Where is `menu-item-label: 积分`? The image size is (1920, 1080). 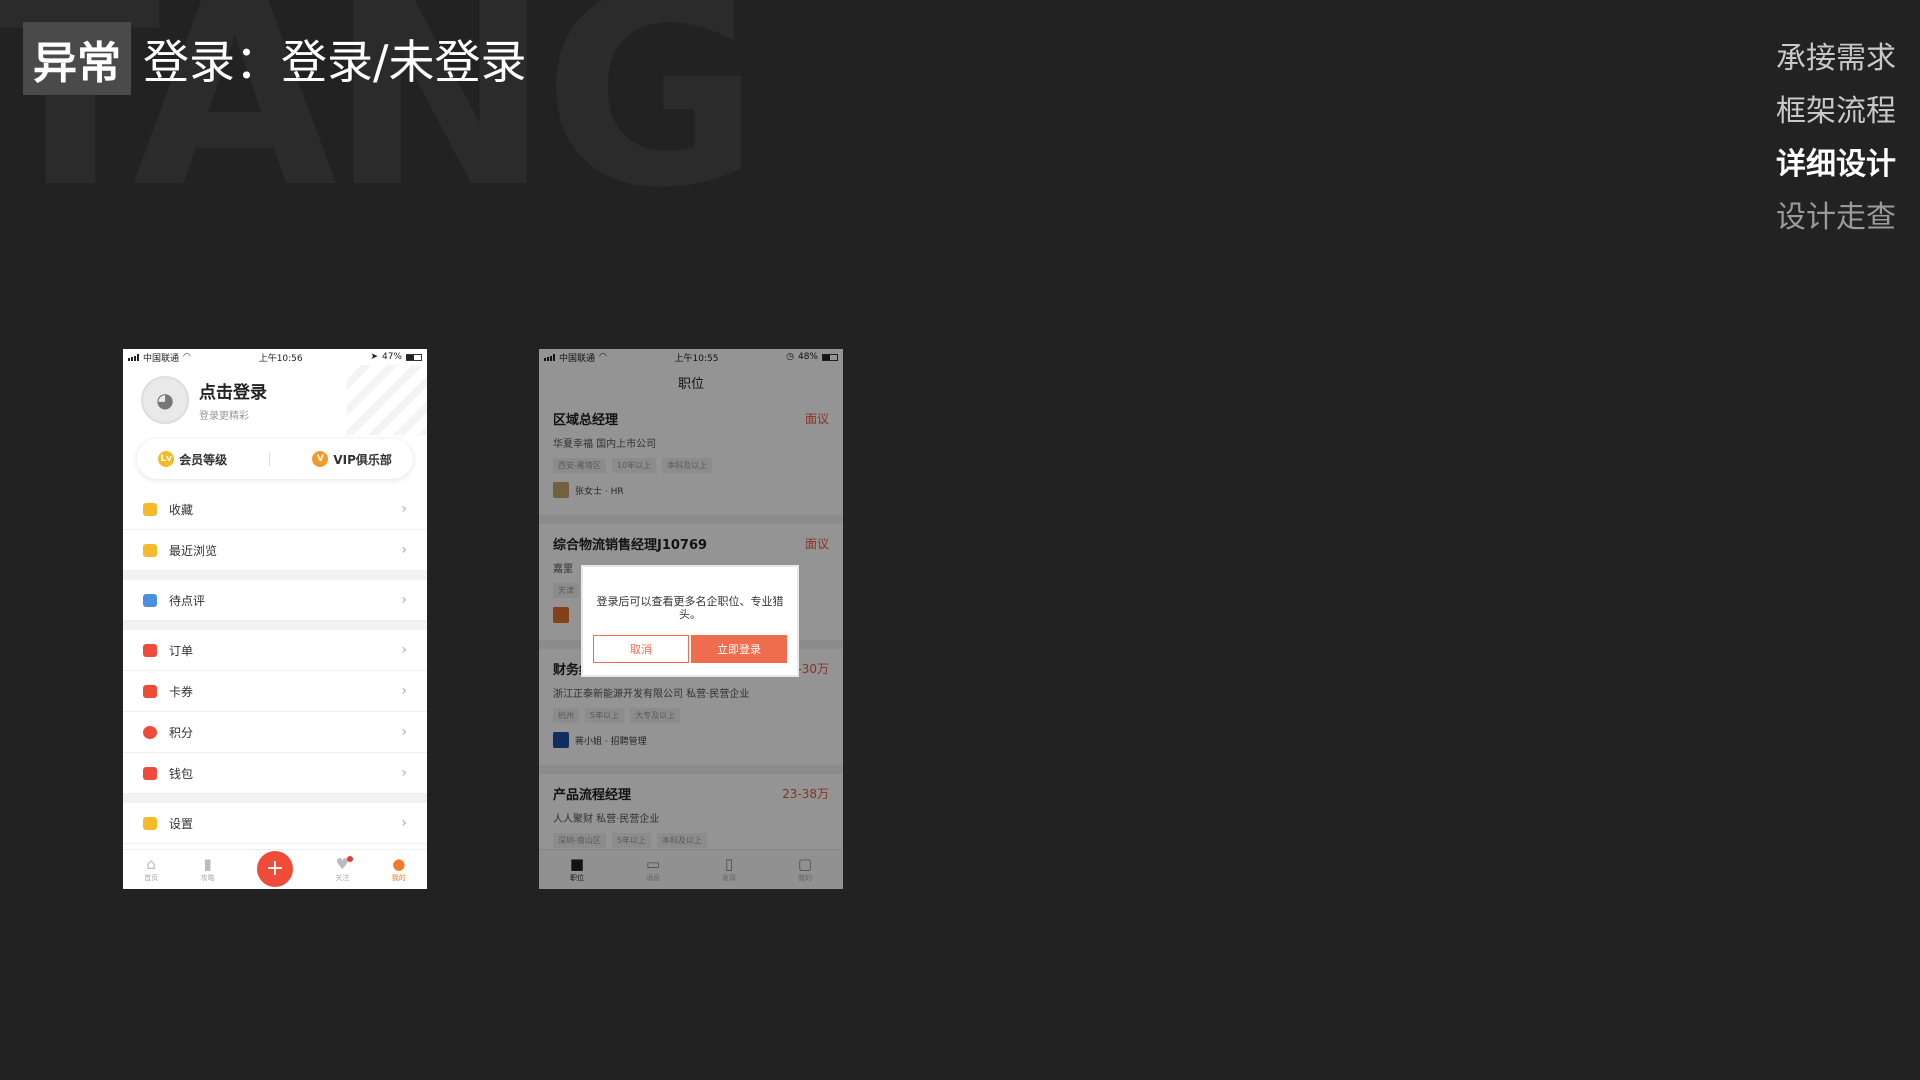
menu-item-label: 积分 is located at coordinates (181, 732).